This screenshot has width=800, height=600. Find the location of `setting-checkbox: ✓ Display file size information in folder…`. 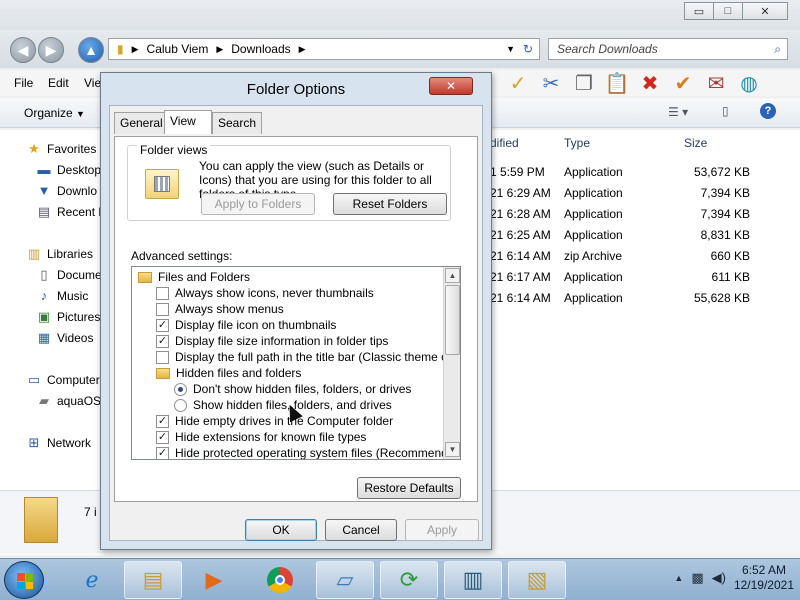

setting-checkbox: ✓ Display file size information in folder… is located at coordinates (272, 341).